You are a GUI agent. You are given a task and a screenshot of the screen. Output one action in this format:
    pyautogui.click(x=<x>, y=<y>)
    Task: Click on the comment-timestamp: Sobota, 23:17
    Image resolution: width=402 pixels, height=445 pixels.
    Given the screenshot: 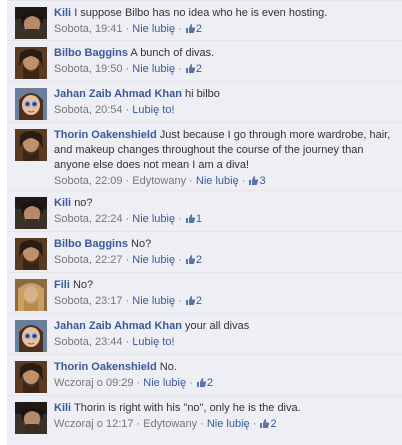 What is the action you would take?
    pyautogui.click(x=88, y=301)
    